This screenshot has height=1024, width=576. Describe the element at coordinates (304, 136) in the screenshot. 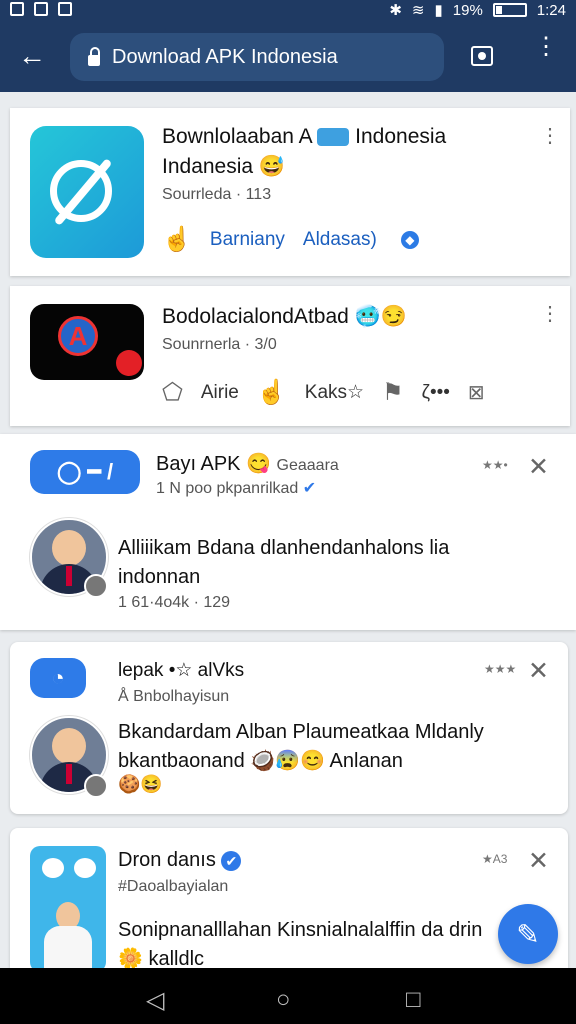

I see `app-title: Bownlolaaban A Indonesia` at that location.